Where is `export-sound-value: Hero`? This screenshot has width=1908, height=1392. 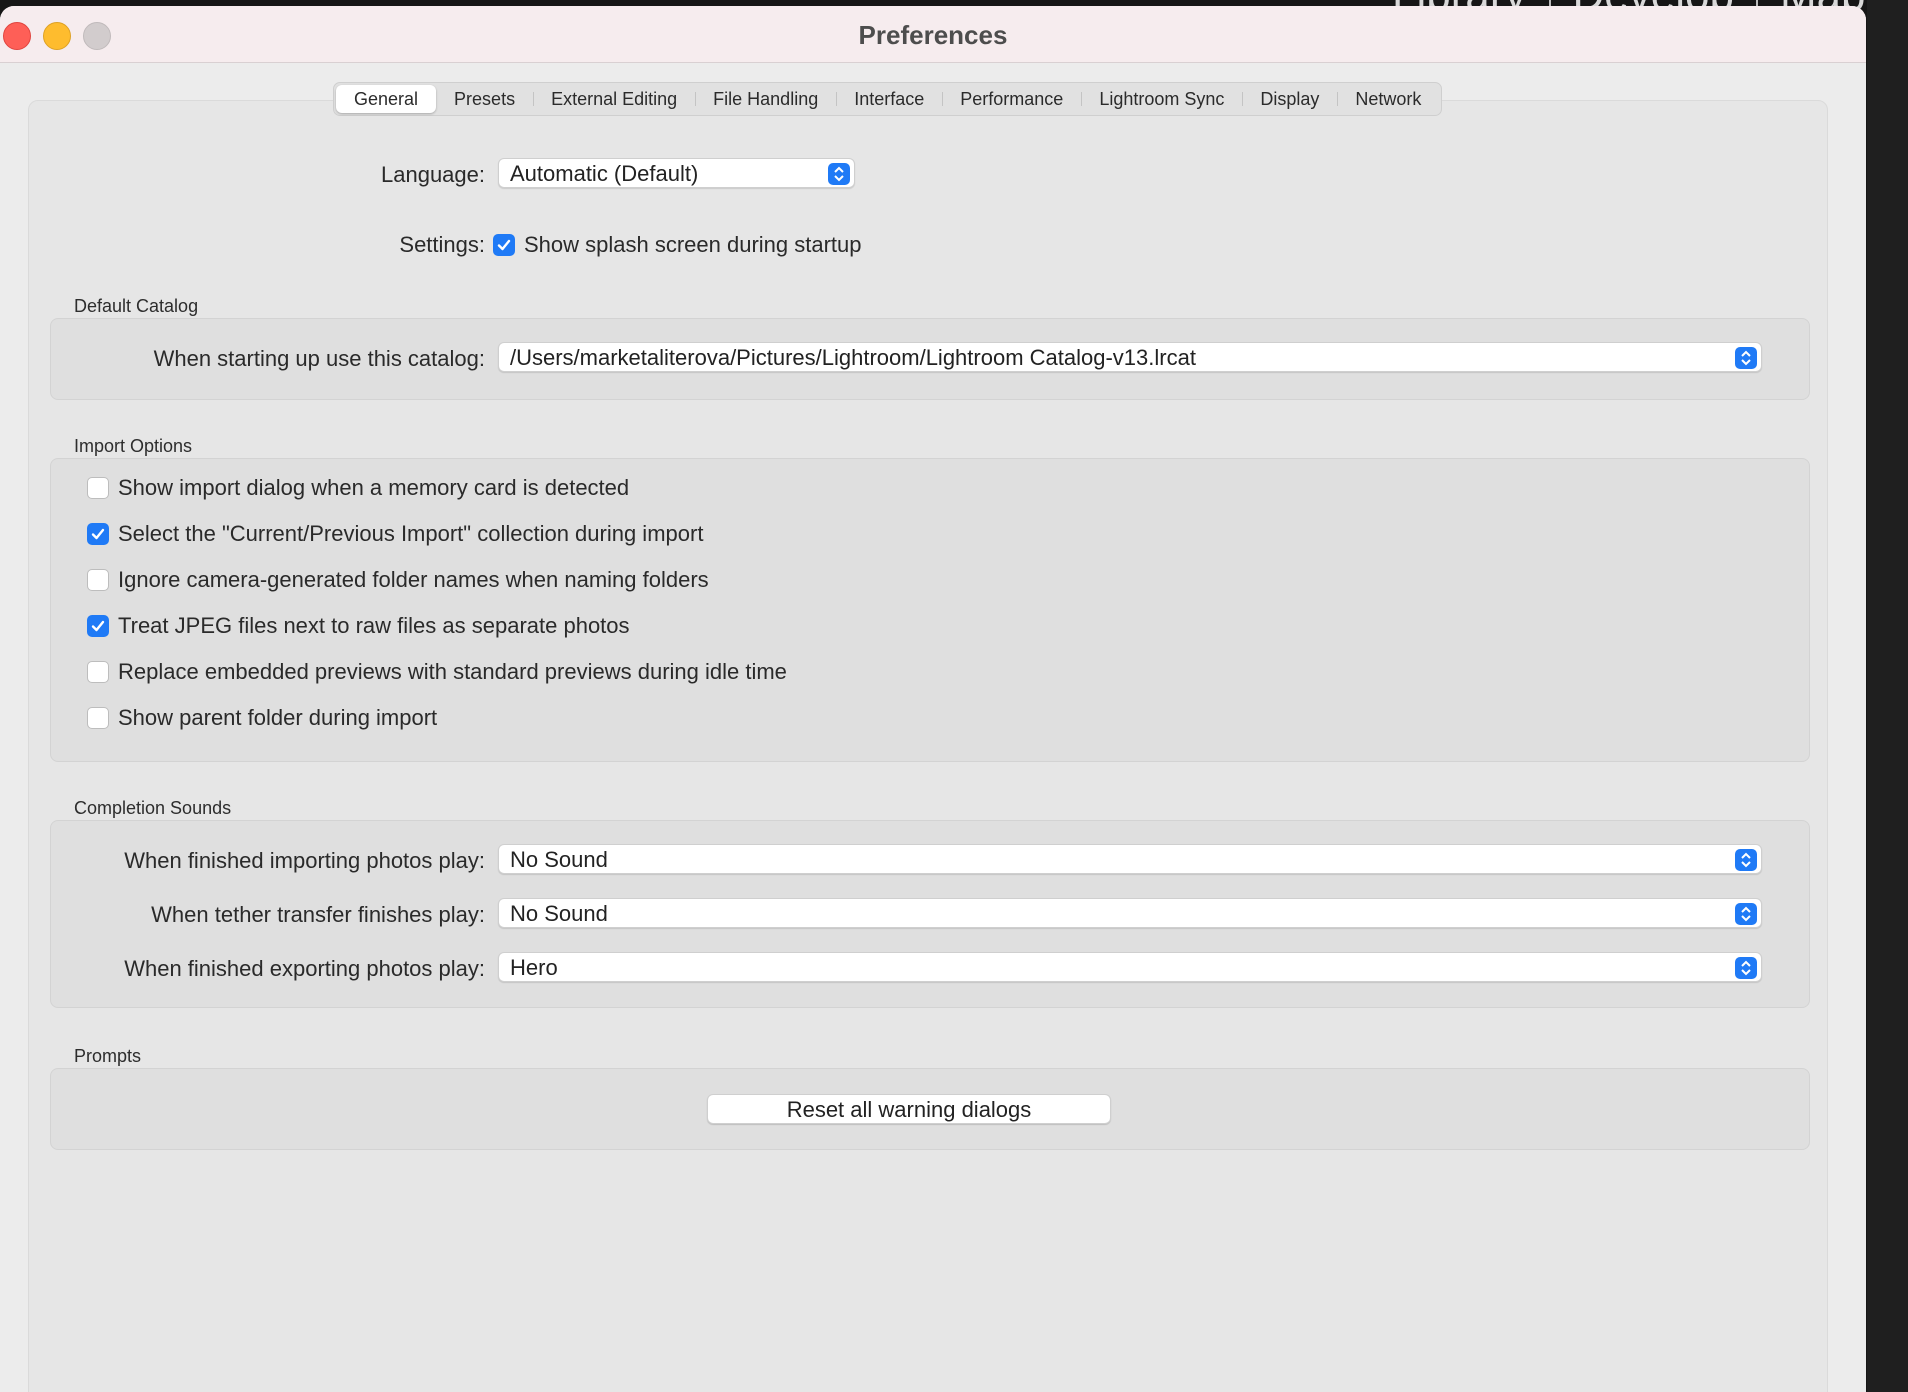
export-sound-value: Hero is located at coordinates (534, 967).